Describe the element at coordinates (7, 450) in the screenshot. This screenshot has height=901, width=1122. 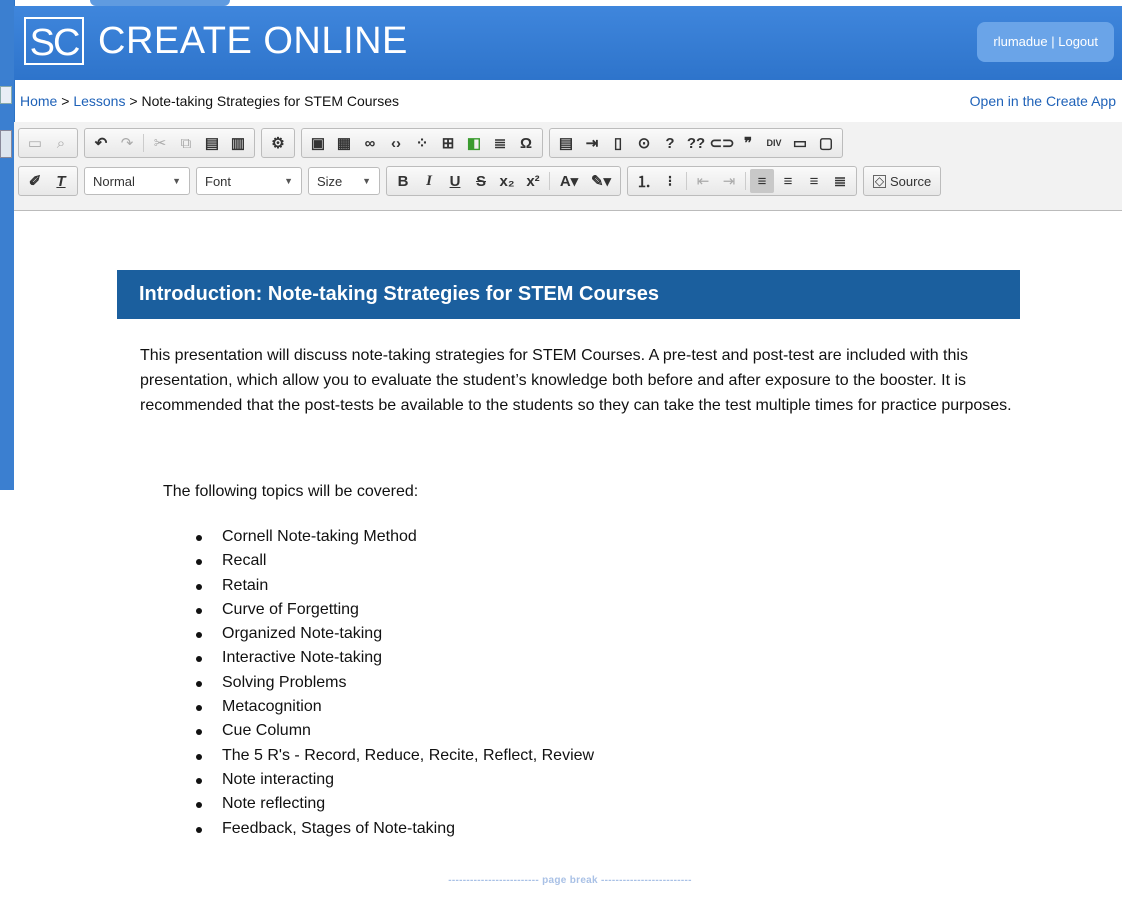
I see `background-window` at that location.